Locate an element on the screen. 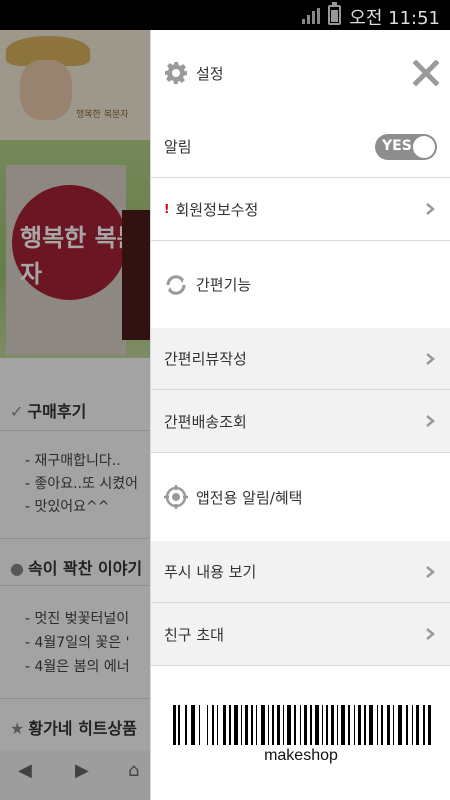 This screenshot has height=800, width=450. barcode-label: makeshop is located at coordinates (301, 755).